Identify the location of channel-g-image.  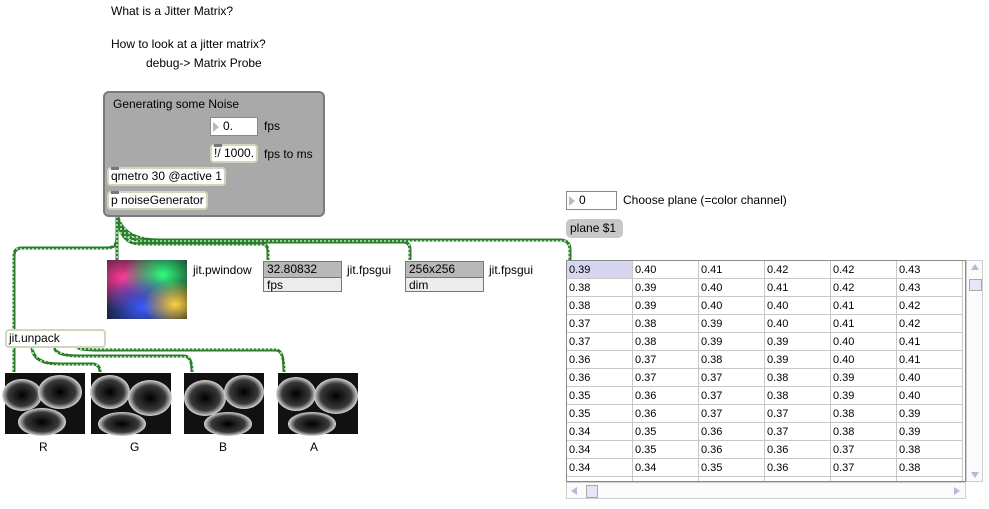
(131, 404).